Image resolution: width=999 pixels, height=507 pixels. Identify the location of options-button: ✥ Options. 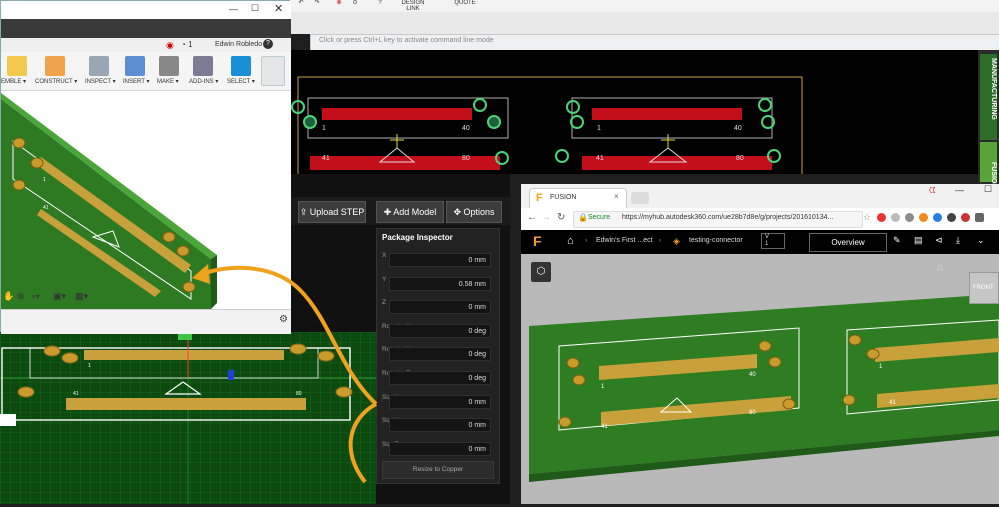
(474, 212).